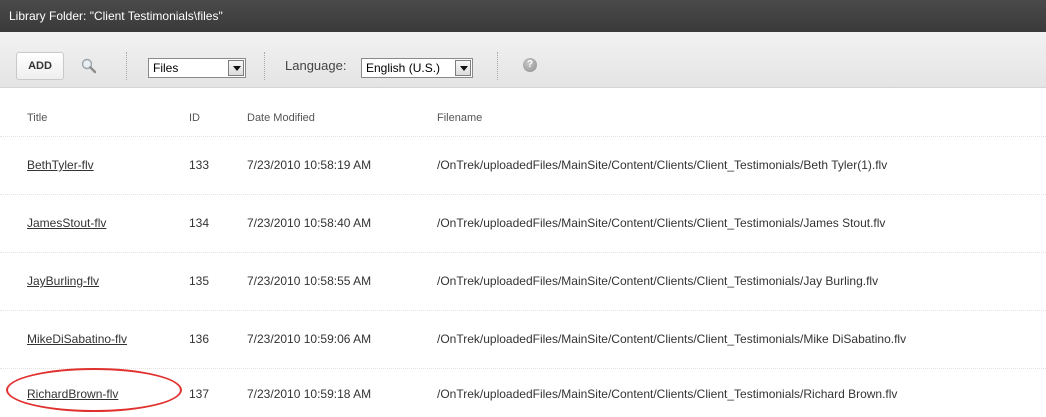 This screenshot has width=1046, height=417. I want to click on row-date: 7/23/2010 10:58:19 AM, so click(309, 165).